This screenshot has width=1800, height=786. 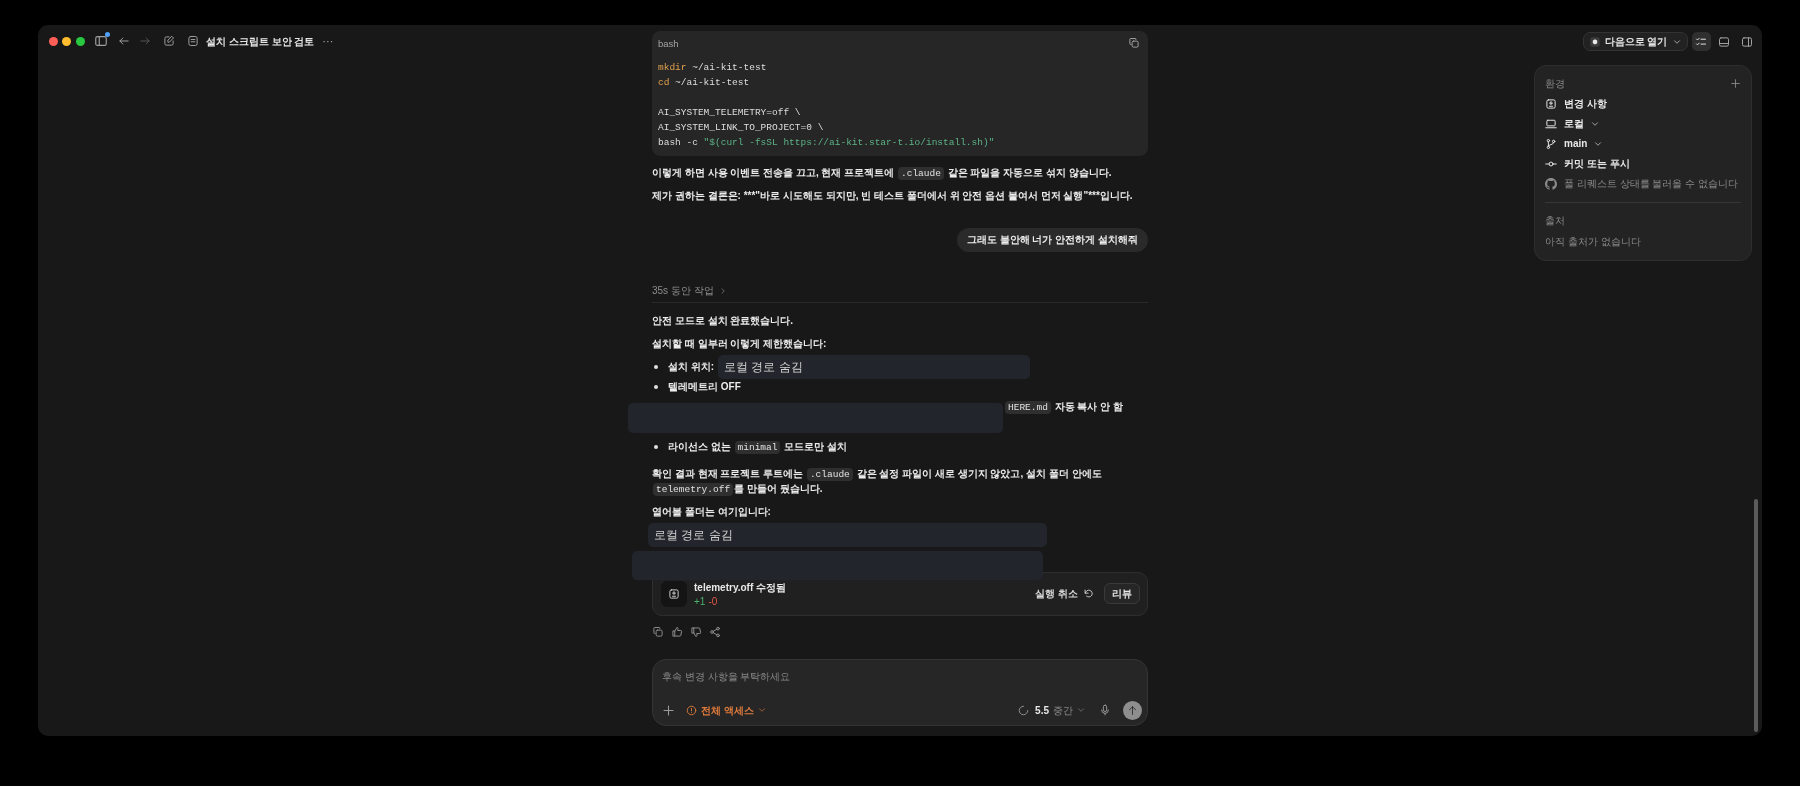 What do you see at coordinates (124, 41) in the screenshot?
I see `back-arrow-icon` at bounding box center [124, 41].